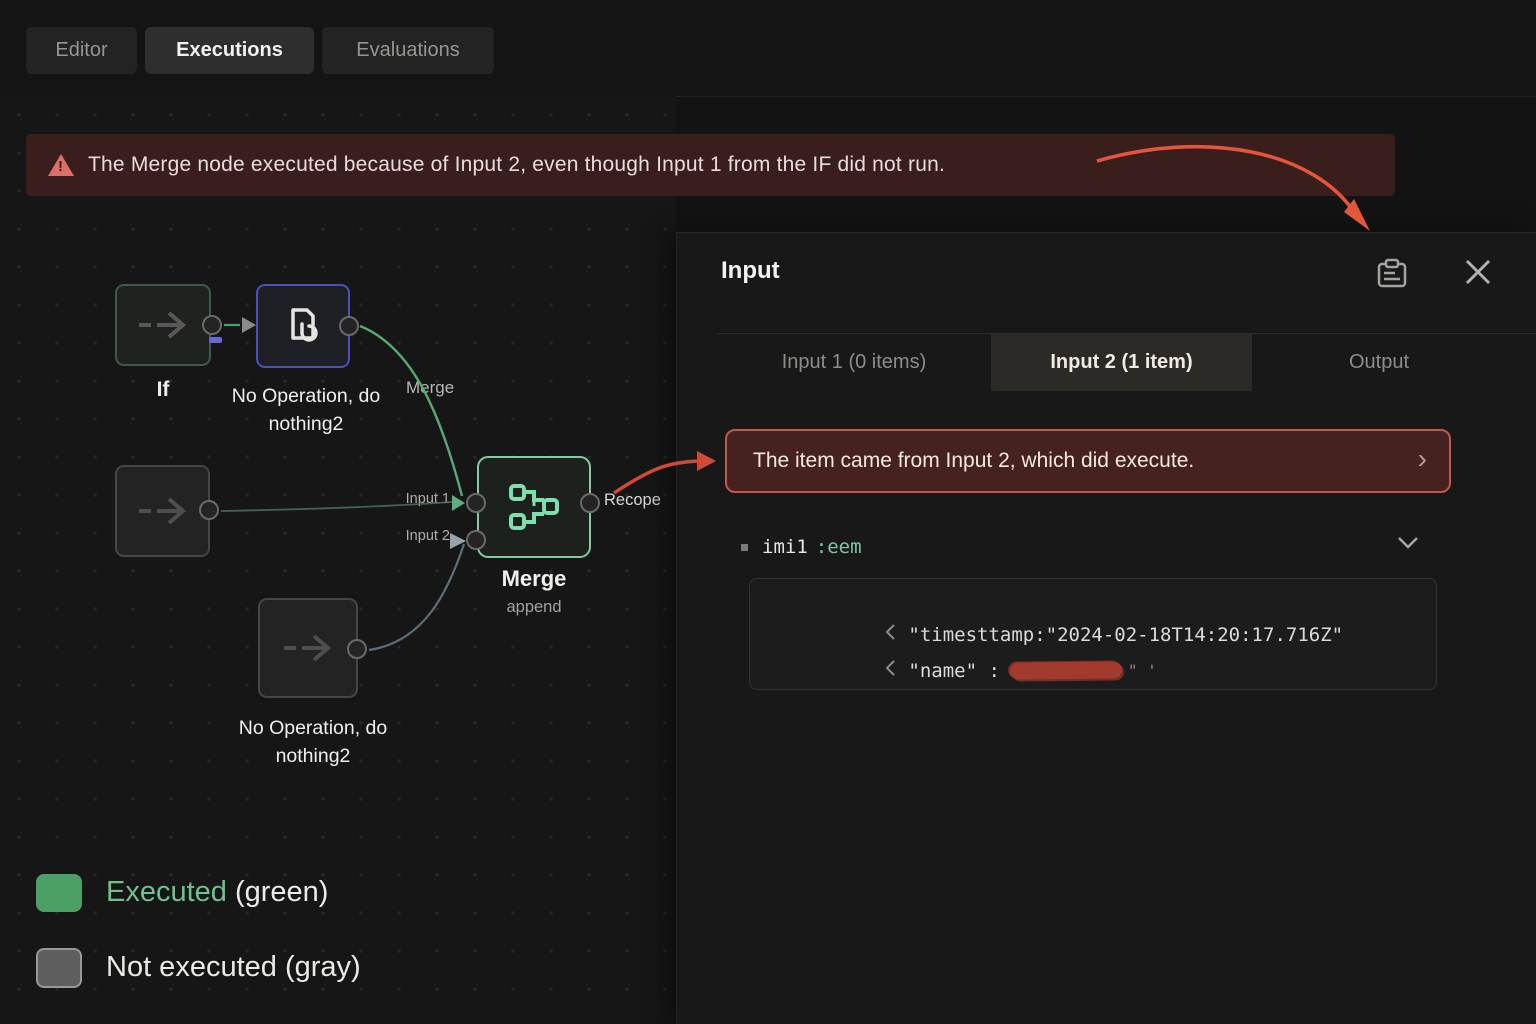 The image size is (1536, 1024). What do you see at coordinates (277, 892) in the screenshot?
I see `legend-executed-suffix: (green)` at bounding box center [277, 892].